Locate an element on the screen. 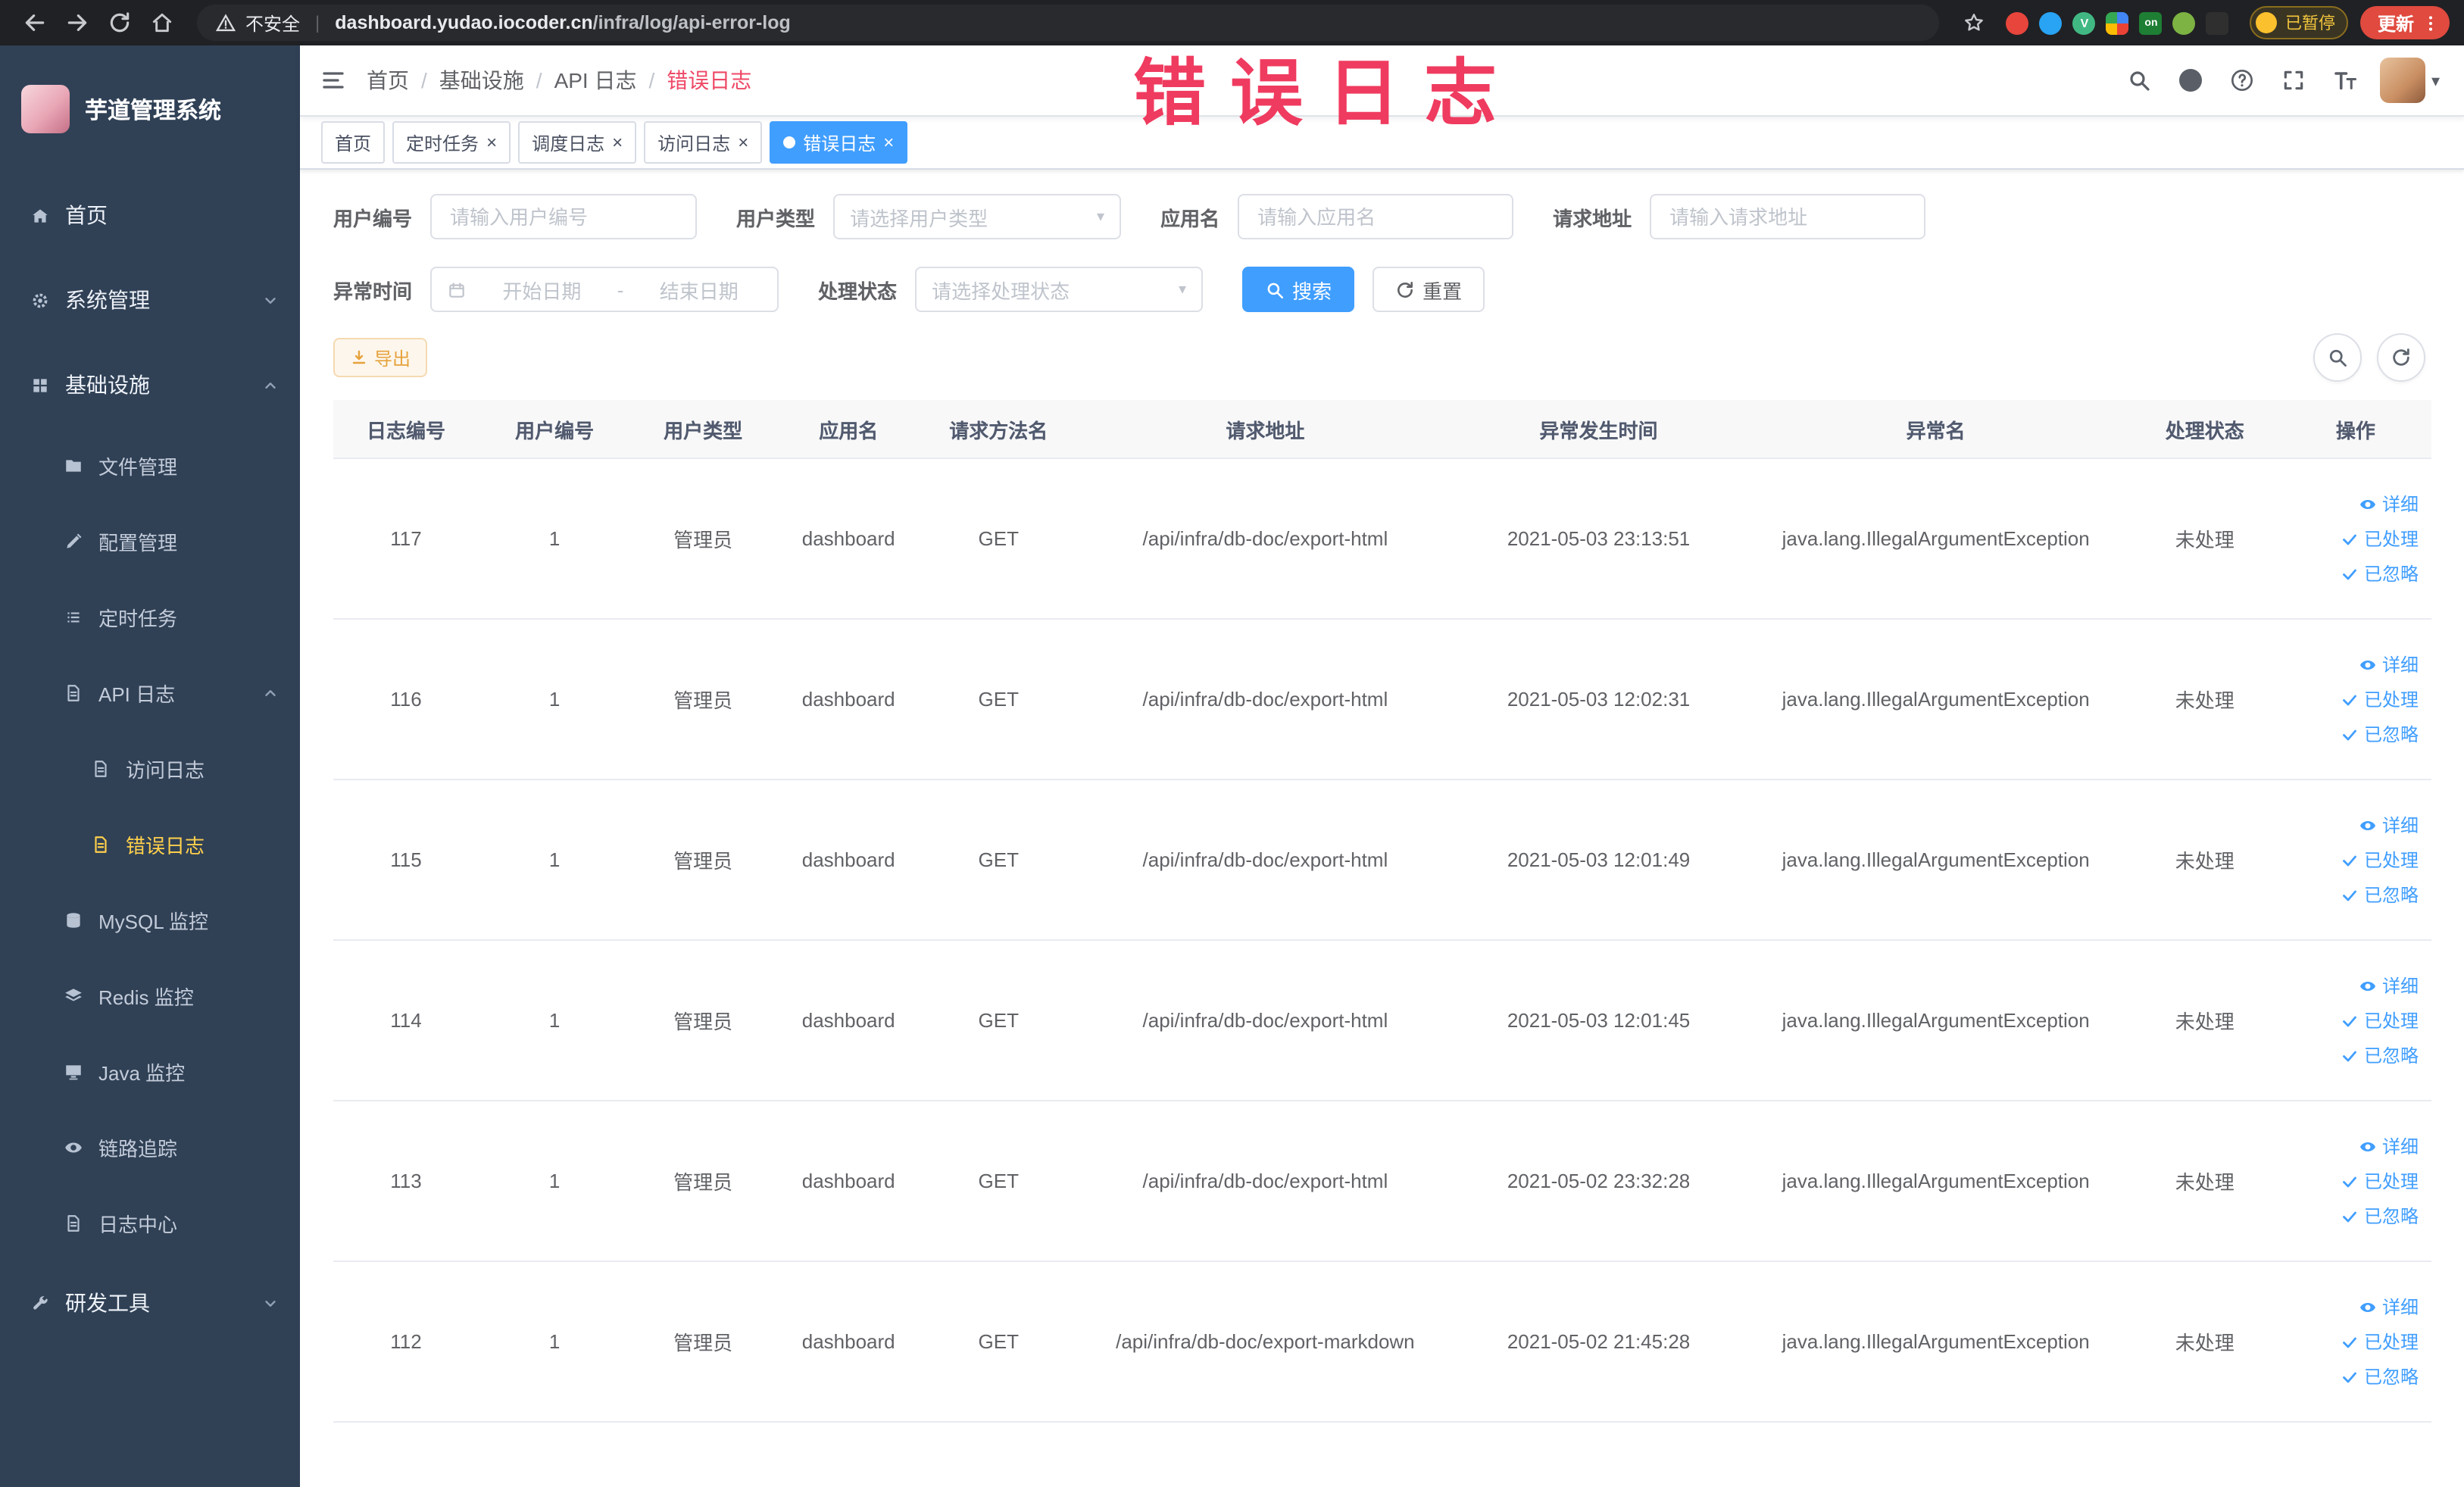  font-size-icon is located at coordinates (2345, 80).